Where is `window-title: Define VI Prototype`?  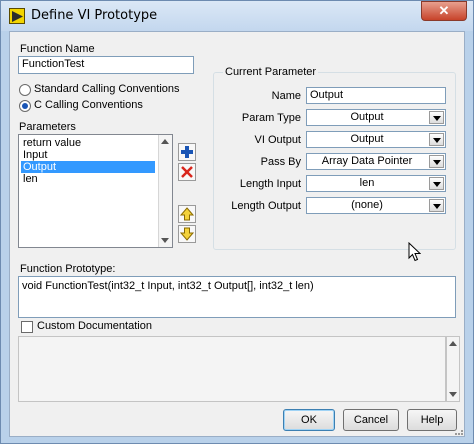 window-title: Define VI Prototype is located at coordinates (94, 15).